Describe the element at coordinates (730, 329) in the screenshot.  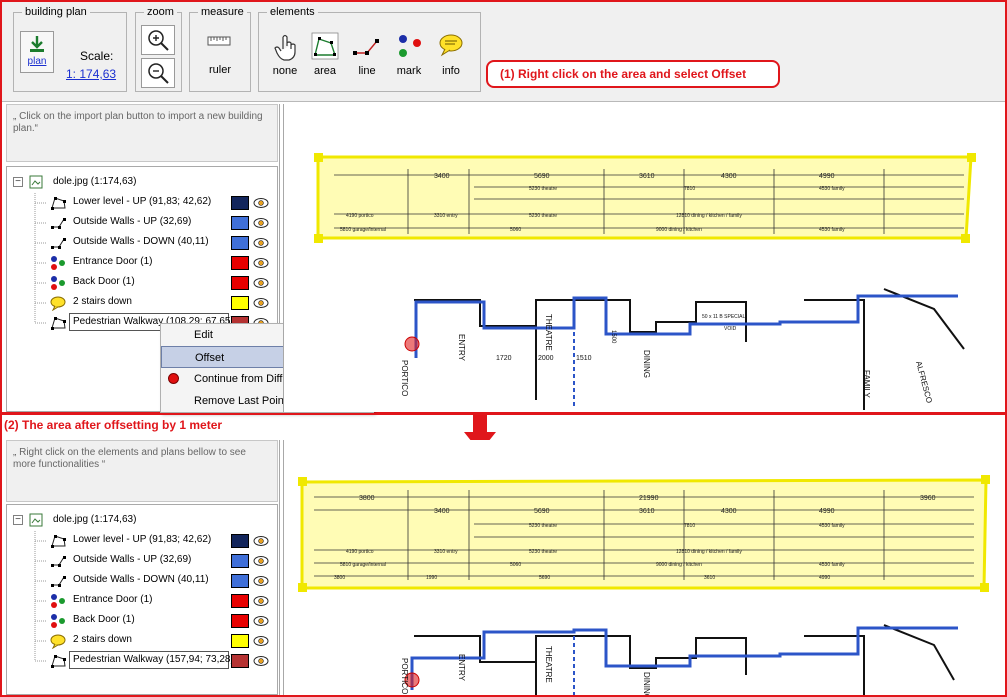
I see `dim-label: VOID` at that location.